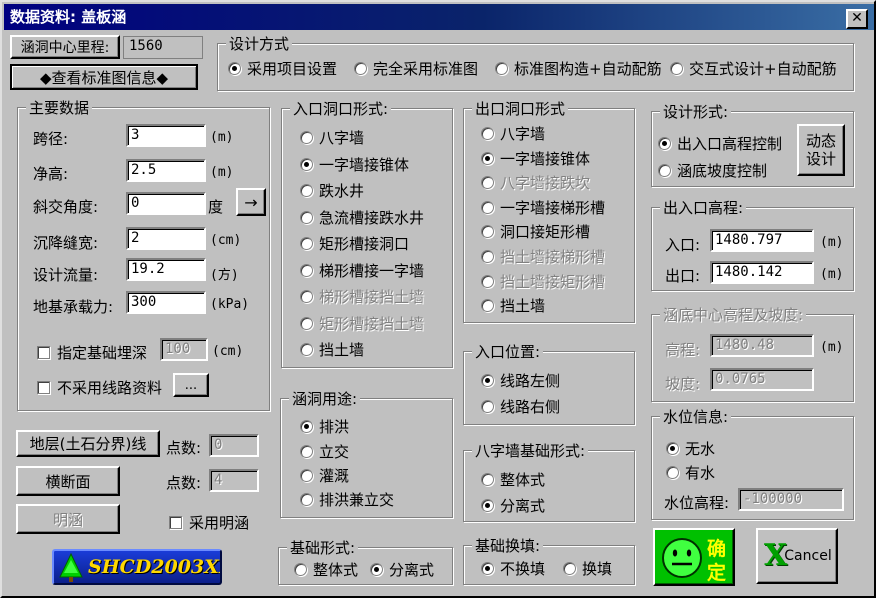  Describe the element at coordinates (209, 522) in the screenshot. I see `use-open-culvert-checkbox: 采用明涵` at that location.